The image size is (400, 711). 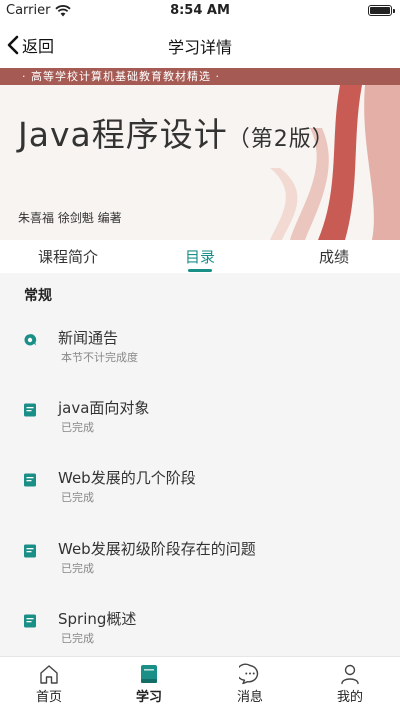 I want to click on home-icon, so click(x=49, y=674).